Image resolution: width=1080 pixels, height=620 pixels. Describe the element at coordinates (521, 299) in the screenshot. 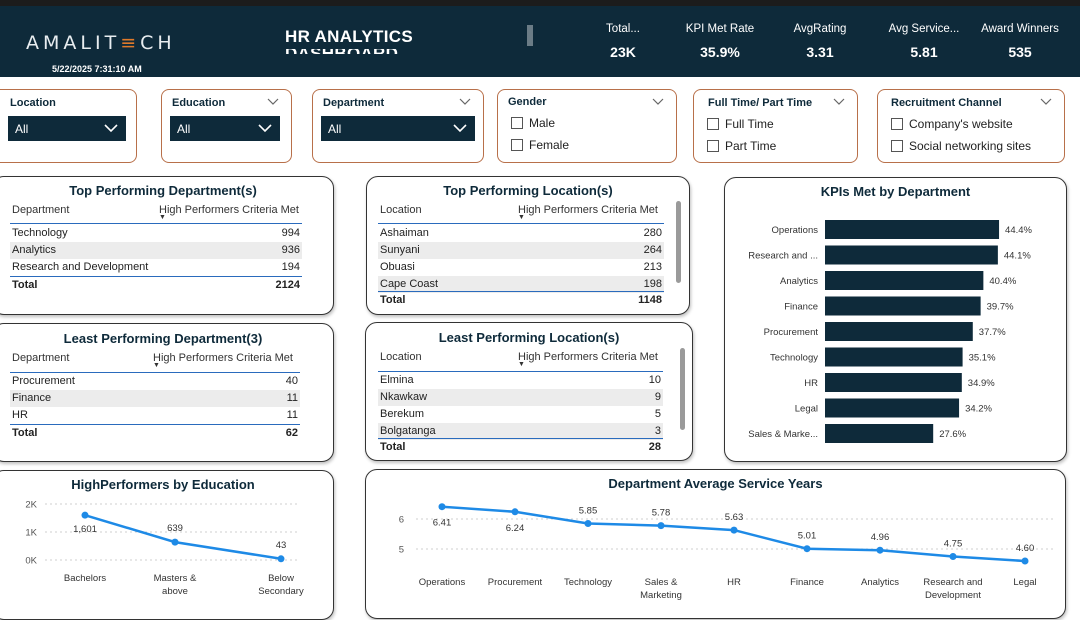

I see `table-total-row: Total 1148` at that location.